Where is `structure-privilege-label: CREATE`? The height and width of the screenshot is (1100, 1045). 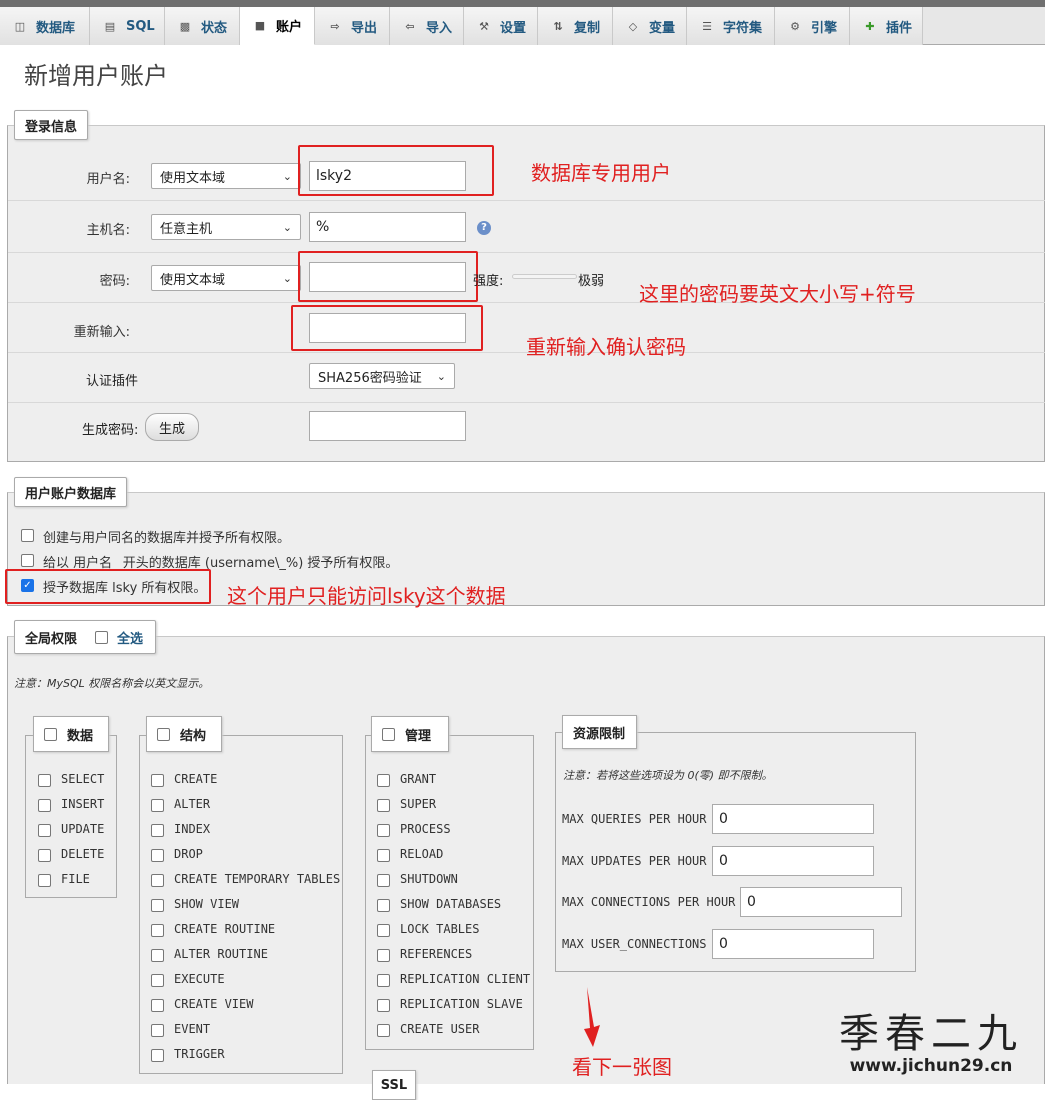 structure-privilege-label: CREATE is located at coordinates (196, 779).